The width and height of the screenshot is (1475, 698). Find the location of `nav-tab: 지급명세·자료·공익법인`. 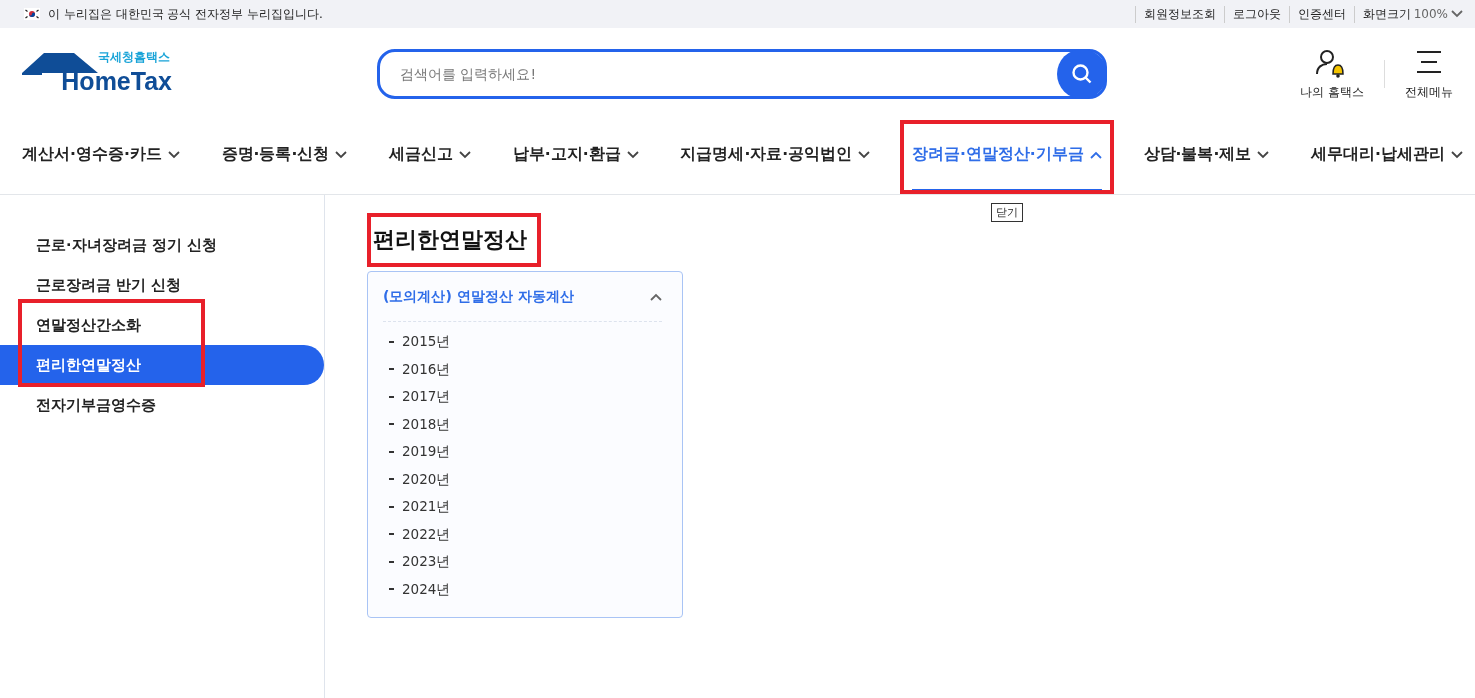

nav-tab: 지급명세·자료·공익법인 is located at coordinates (775, 156).